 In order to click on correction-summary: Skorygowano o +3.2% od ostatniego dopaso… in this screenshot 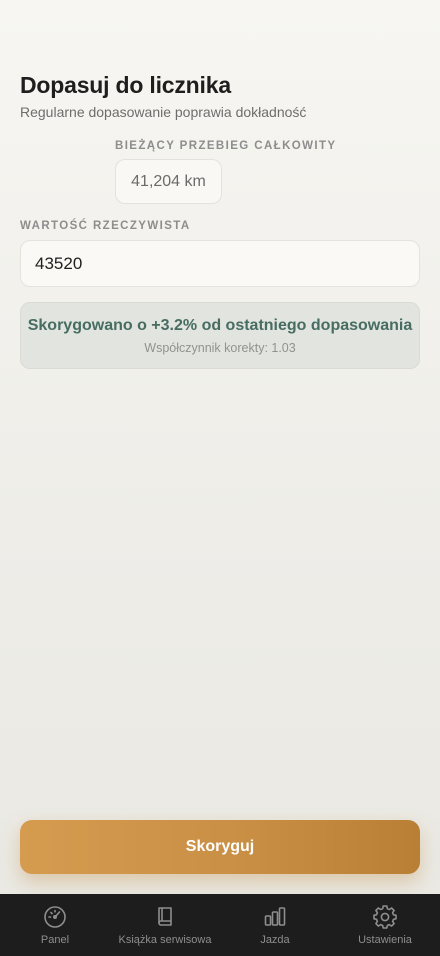, I will do `click(220, 325)`.